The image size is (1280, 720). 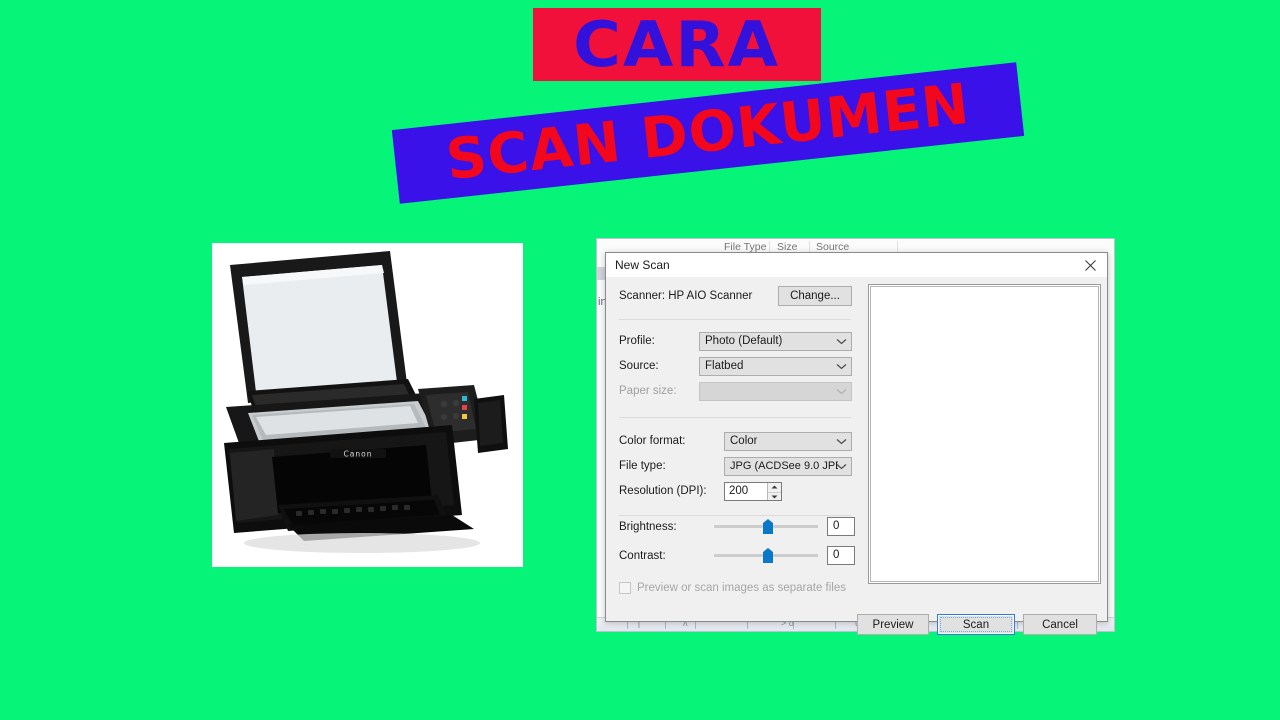 I want to click on scanner-label: Scanner: HP AIO Scanner, so click(x=686, y=296).